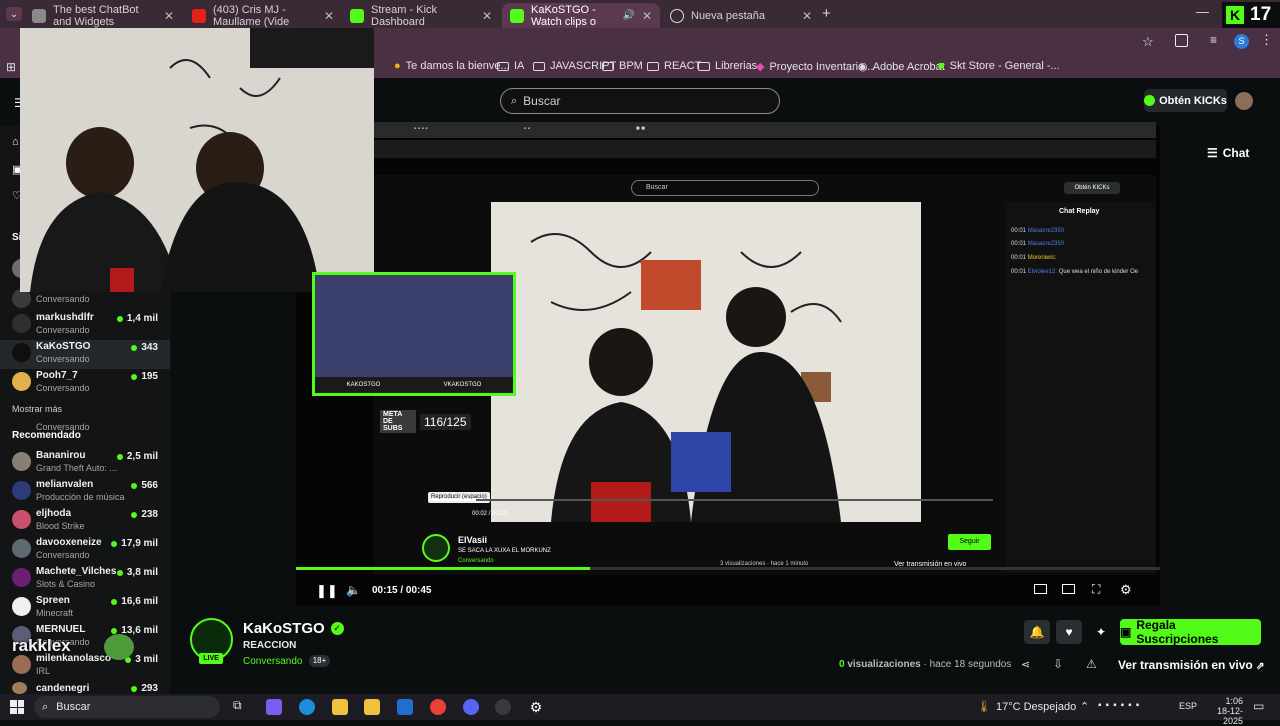 The height and width of the screenshot is (726, 1280). I want to click on overlay-cam-name: KAKOSTGO, so click(363, 385).